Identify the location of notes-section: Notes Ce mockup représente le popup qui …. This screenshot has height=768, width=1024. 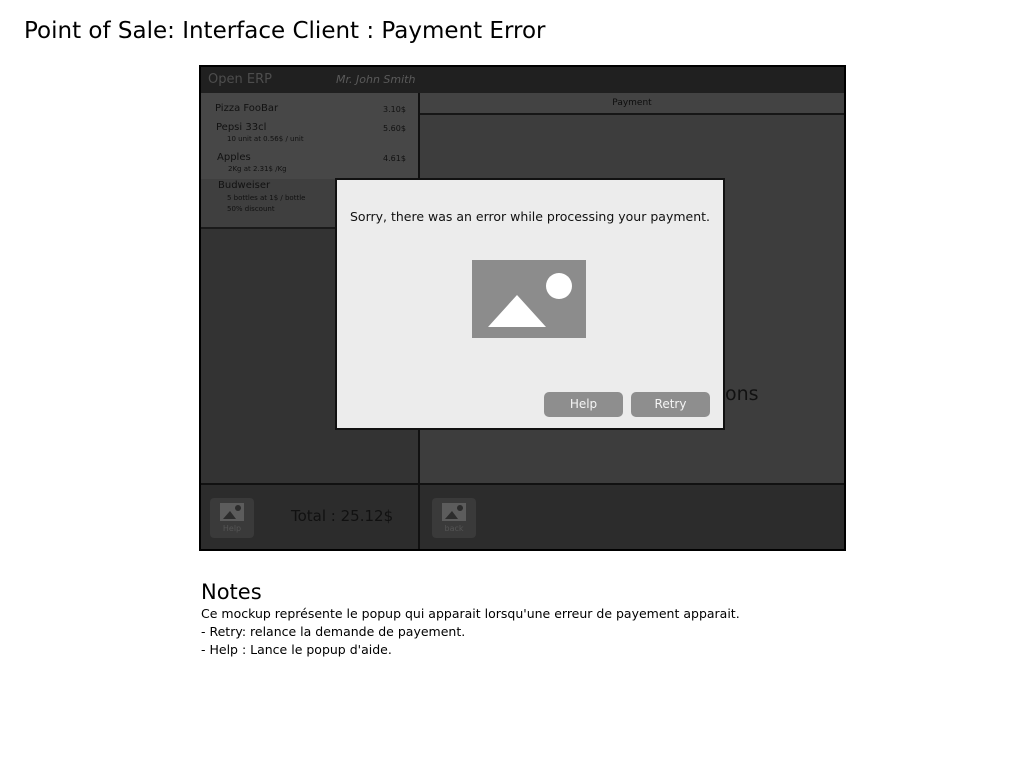
(551, 619).